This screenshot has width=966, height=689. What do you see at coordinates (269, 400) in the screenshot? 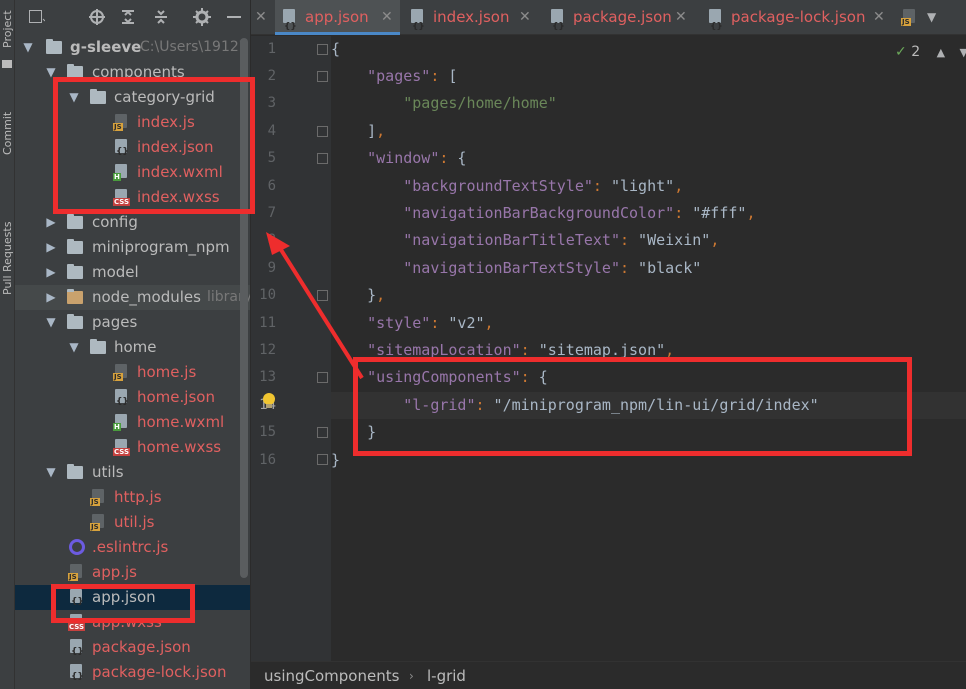
I see `lightbulb-icon` at bounding box center [269, 400].